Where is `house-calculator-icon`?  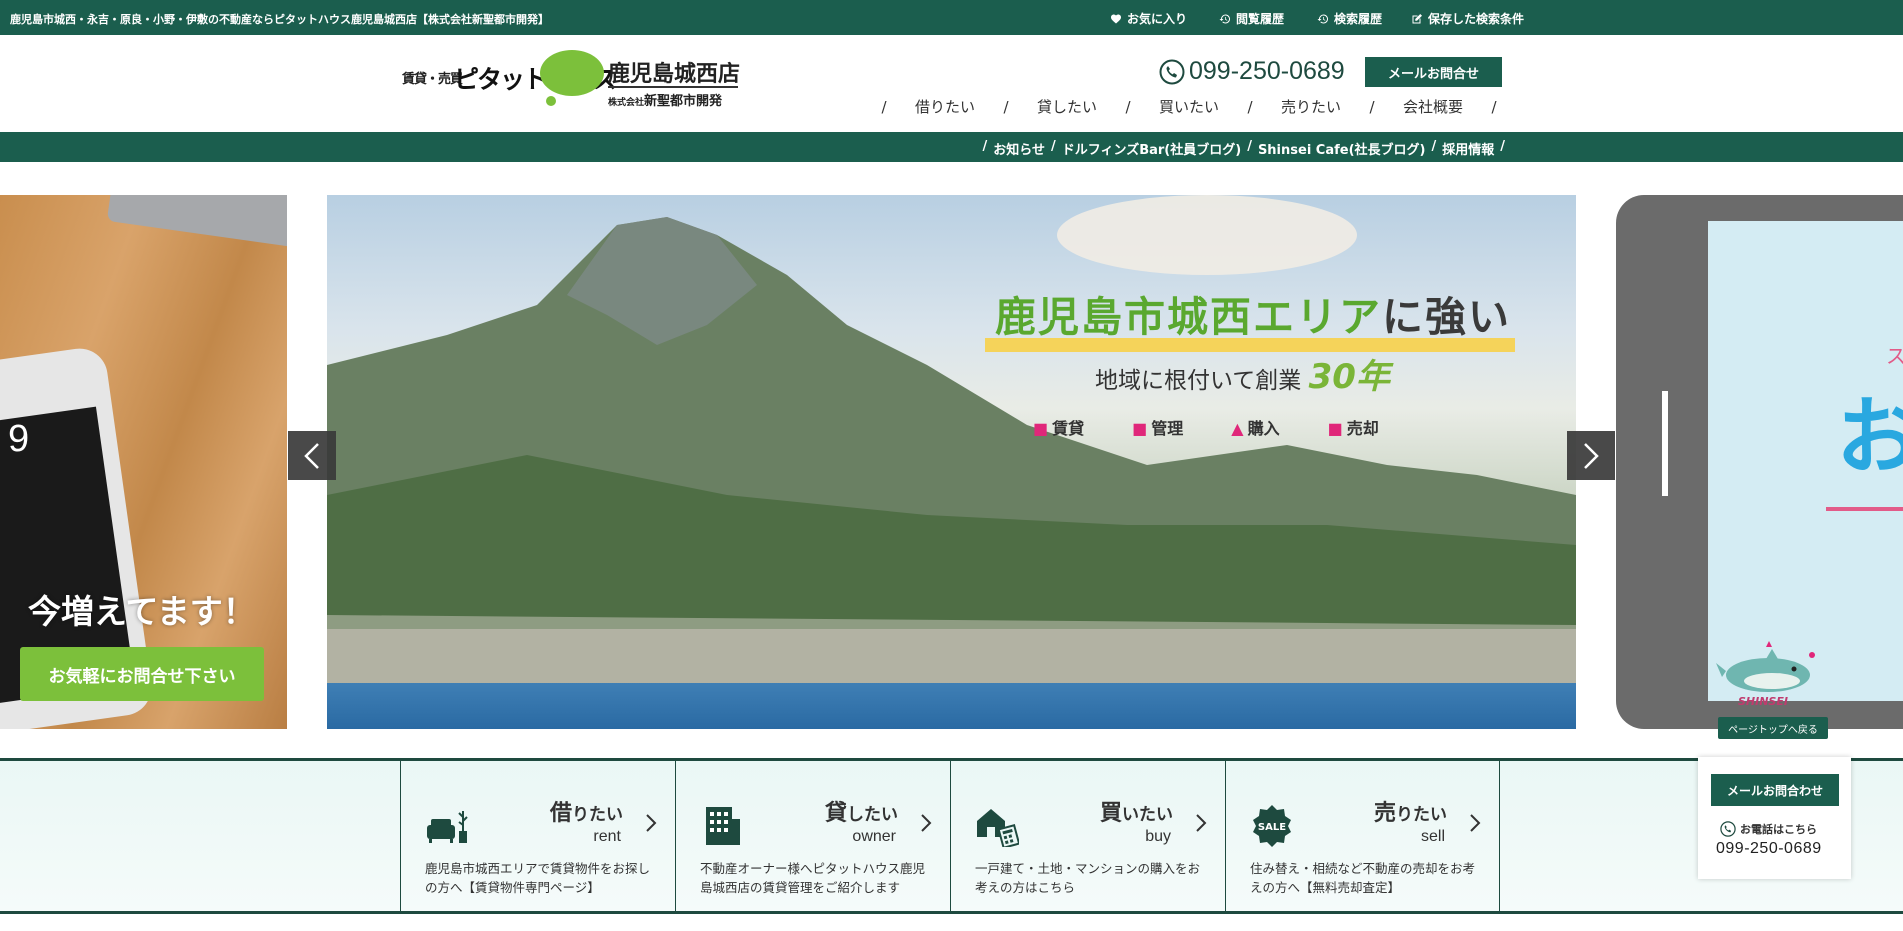
house-calculator-icon is located at coordinates (998, 828).